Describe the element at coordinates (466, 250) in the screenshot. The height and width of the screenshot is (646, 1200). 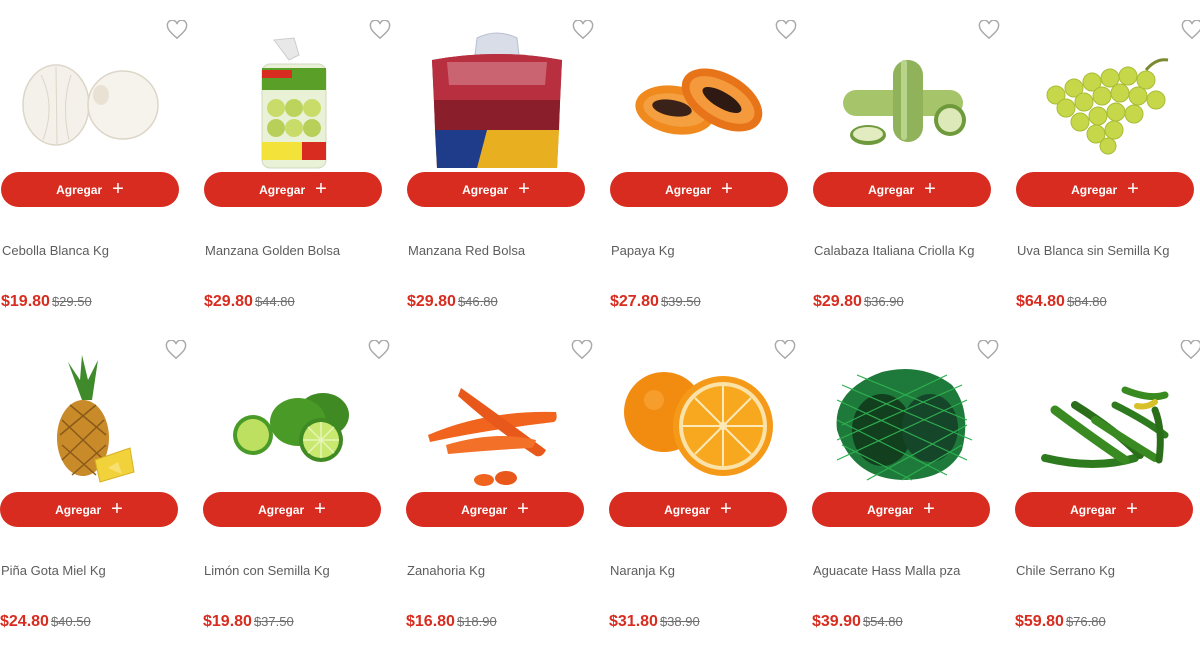
I see `product-name: Manzana Red Bolsa` at that location.